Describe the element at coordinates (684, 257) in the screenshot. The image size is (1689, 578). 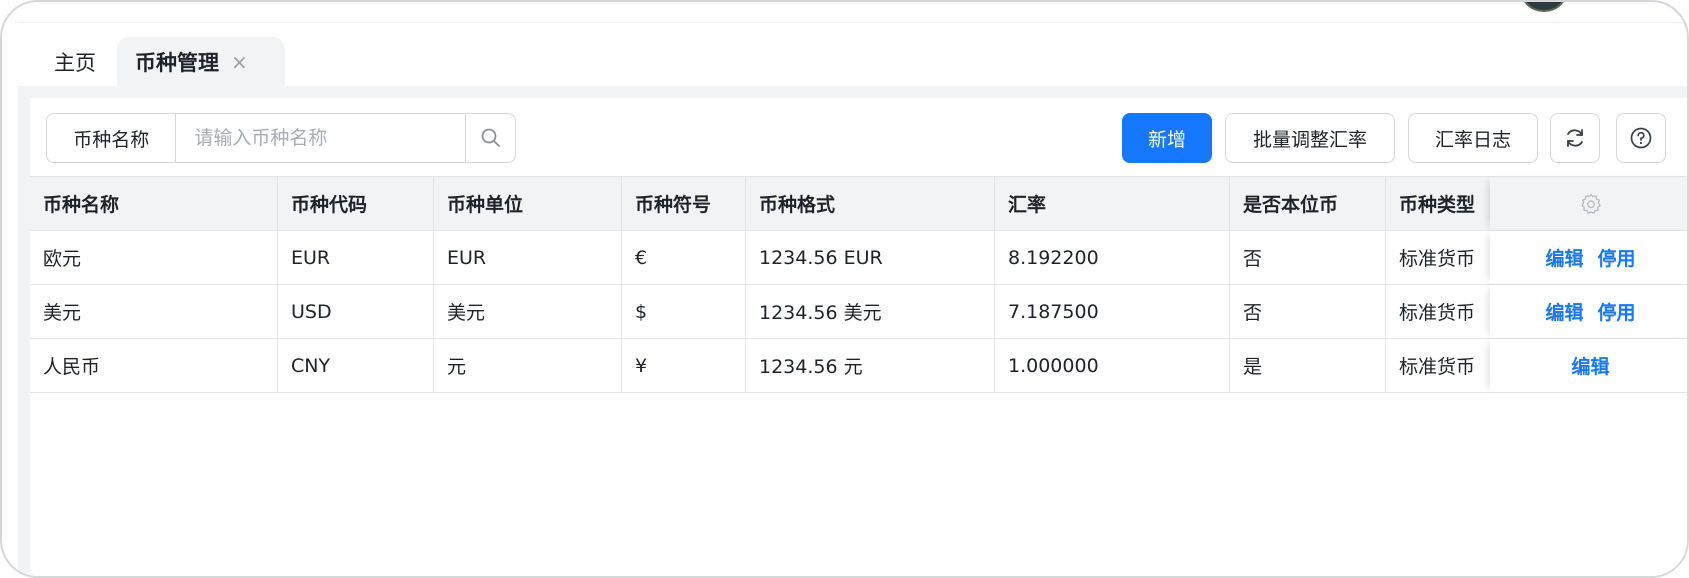
I see `cell-symbol: €` at that location.